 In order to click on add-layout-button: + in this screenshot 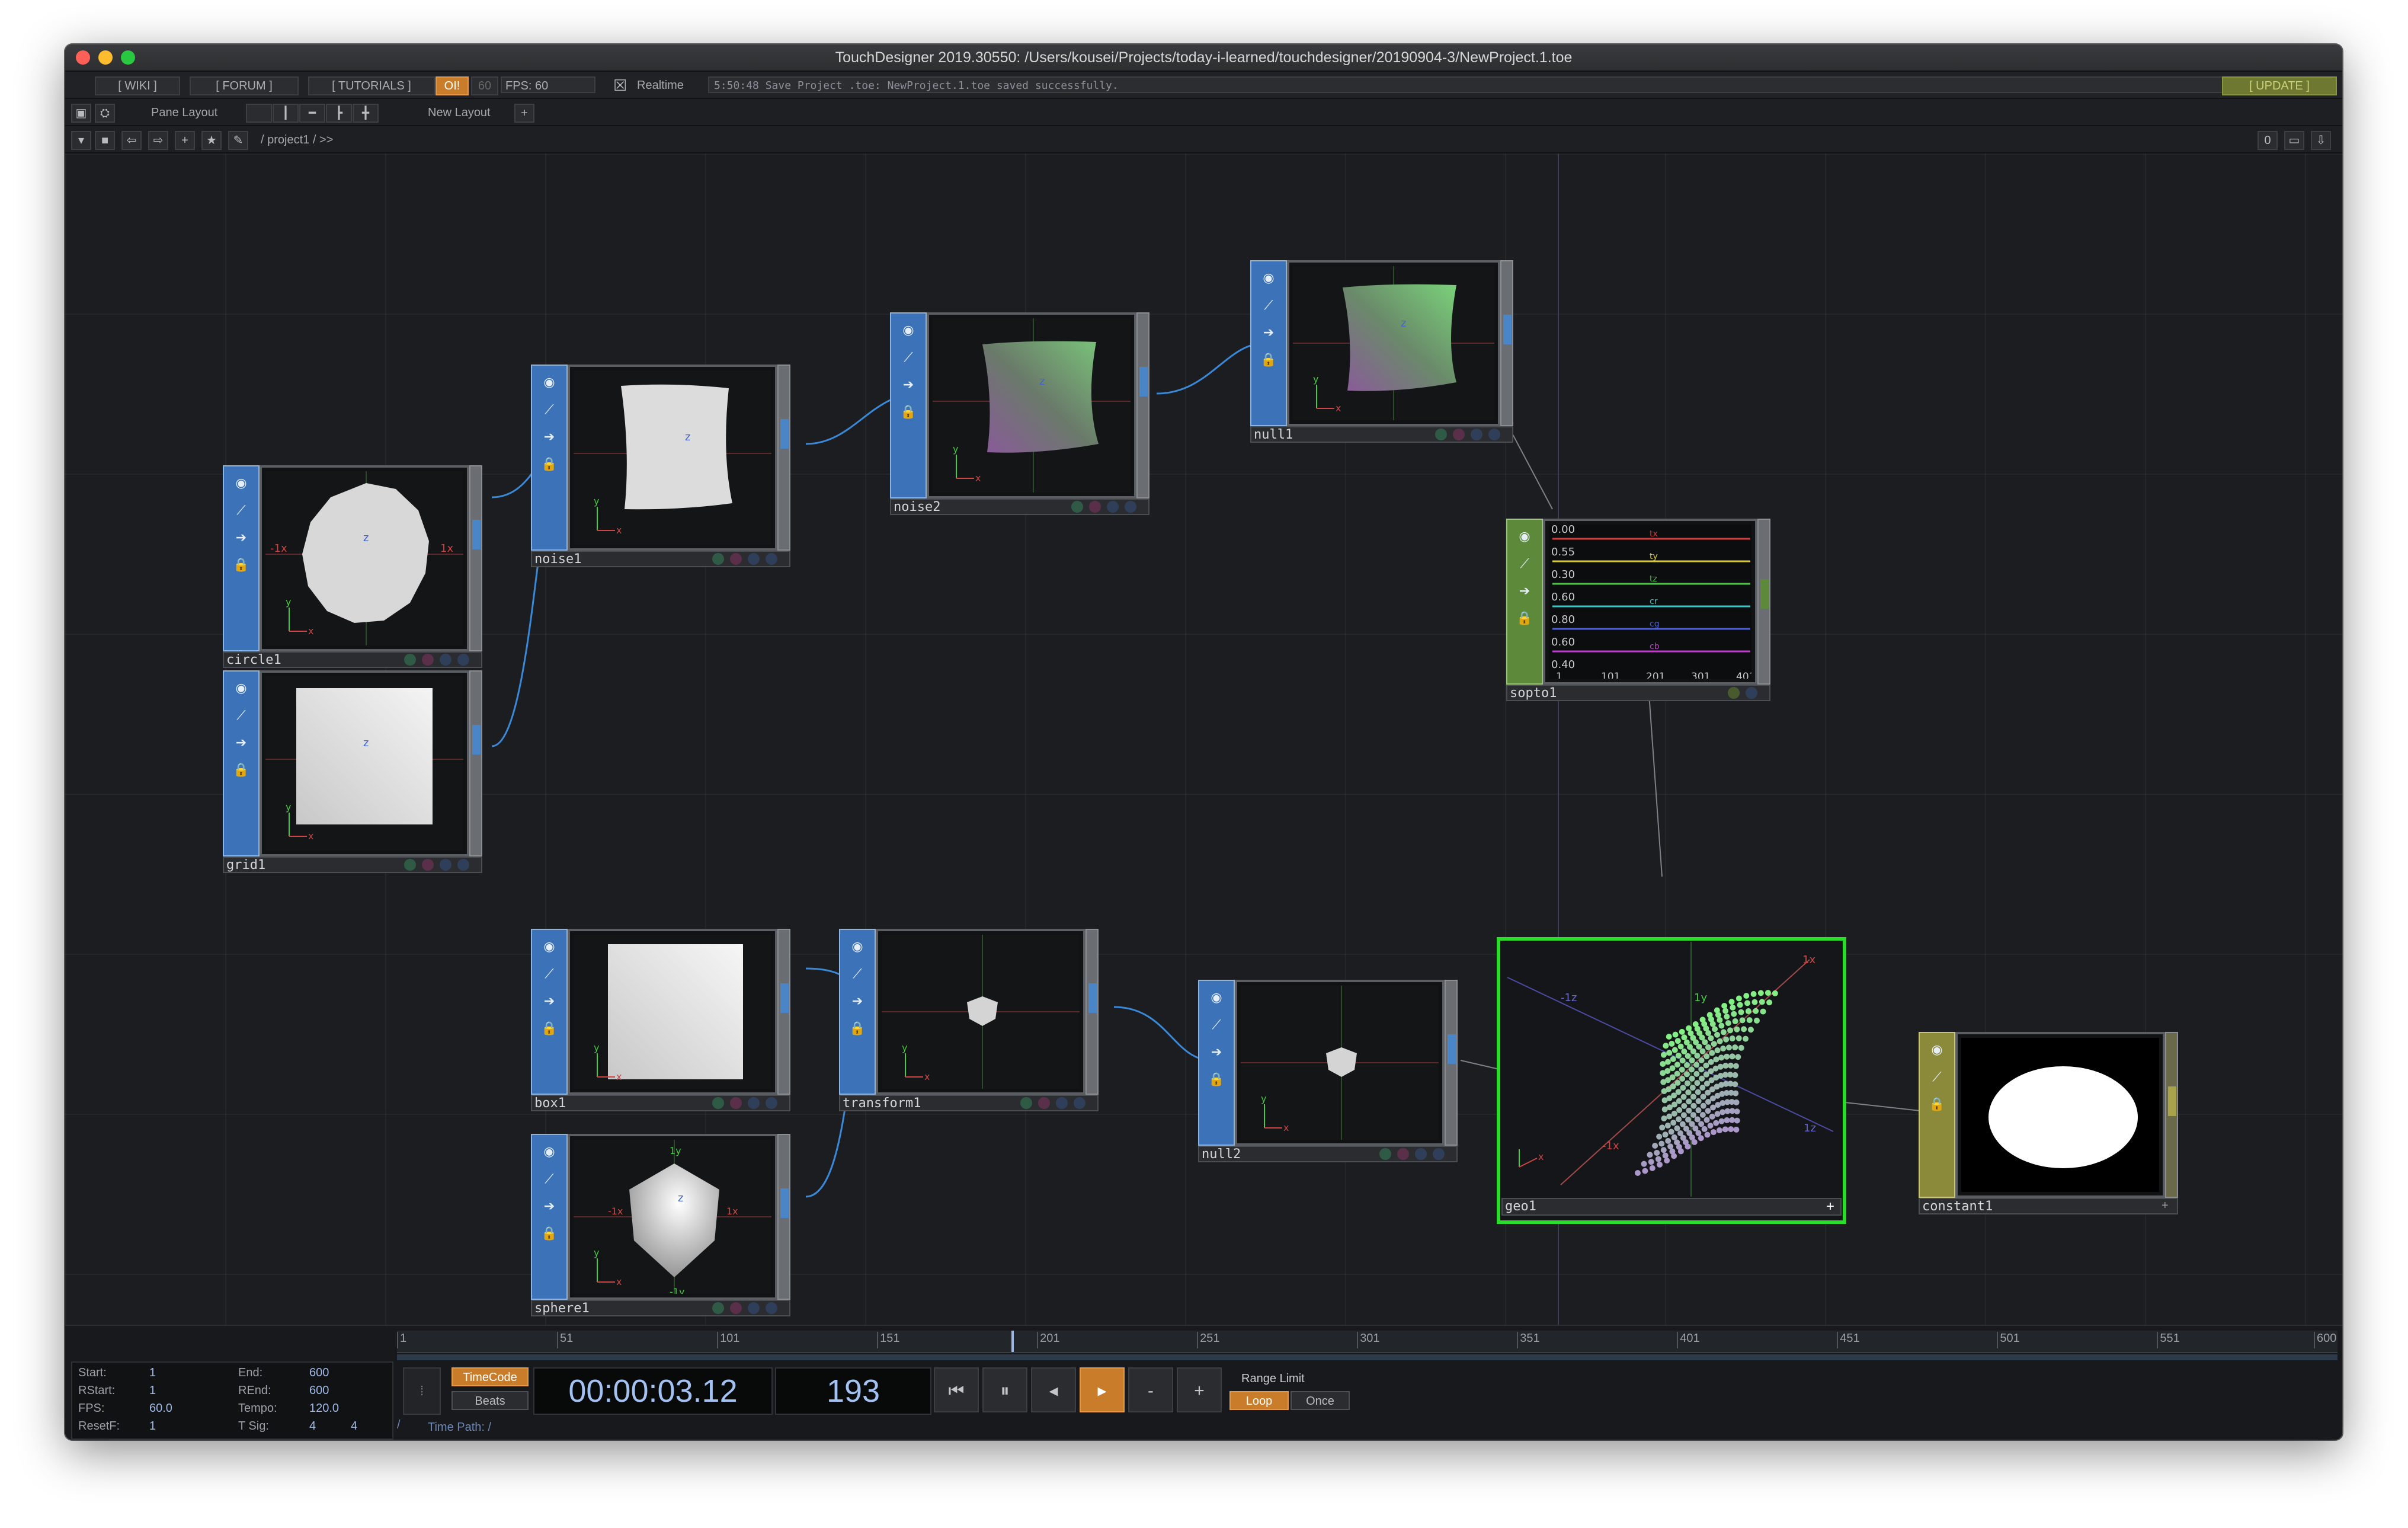, I will do `click(524, 113)`.